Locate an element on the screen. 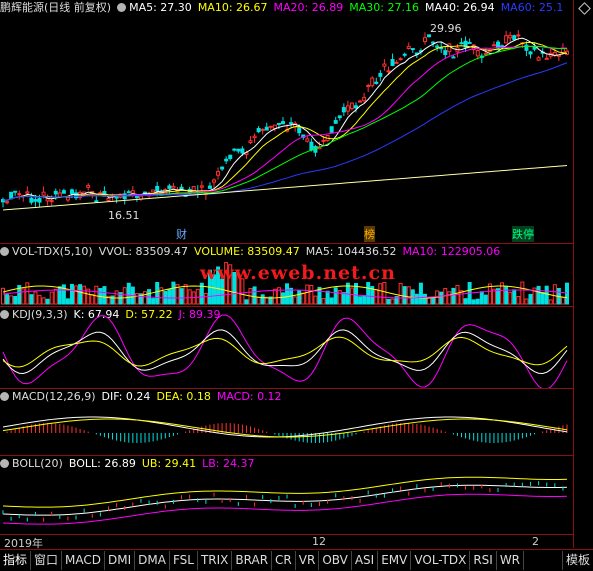  tab-11: OBV is located at coordinates (335, 560).